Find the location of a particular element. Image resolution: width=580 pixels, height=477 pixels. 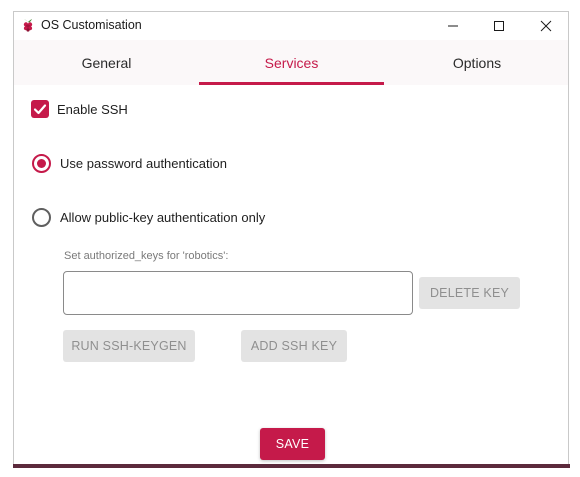

minimize-button is located at coordinates (453, 26).